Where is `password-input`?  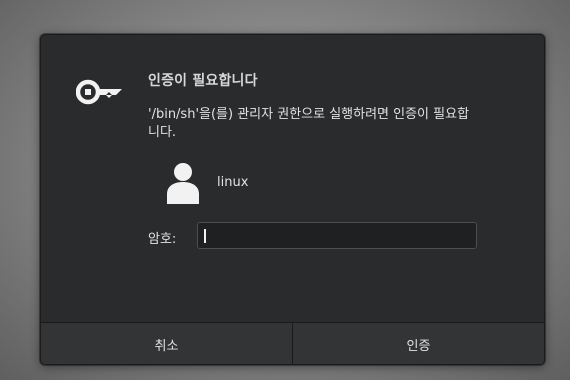
password-input is located at coordinates (337, 235).